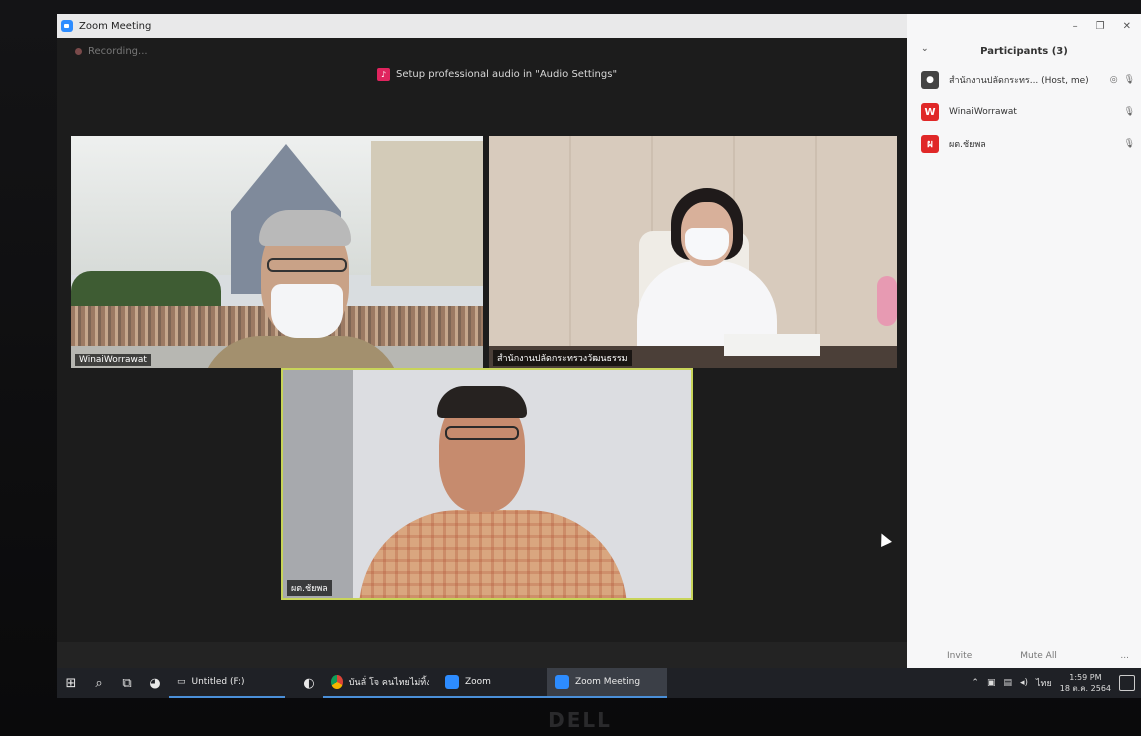 This screenshot has height=736, width=1141. Describe the element at coordinates (1056, 683) in the screenshot. I see `system-tray: ⌃ ▣ ▤ ◂) ไทย 1:59 PM 18 ต.ค. 2564` at that location.